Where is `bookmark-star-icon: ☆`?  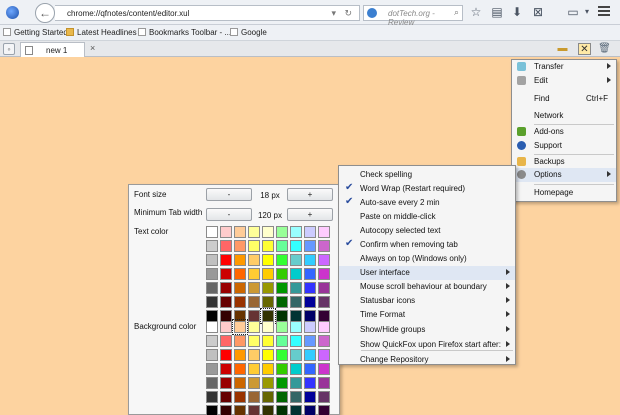
bookmark-star-icon: ☆ is located at coordinates (476, 12).